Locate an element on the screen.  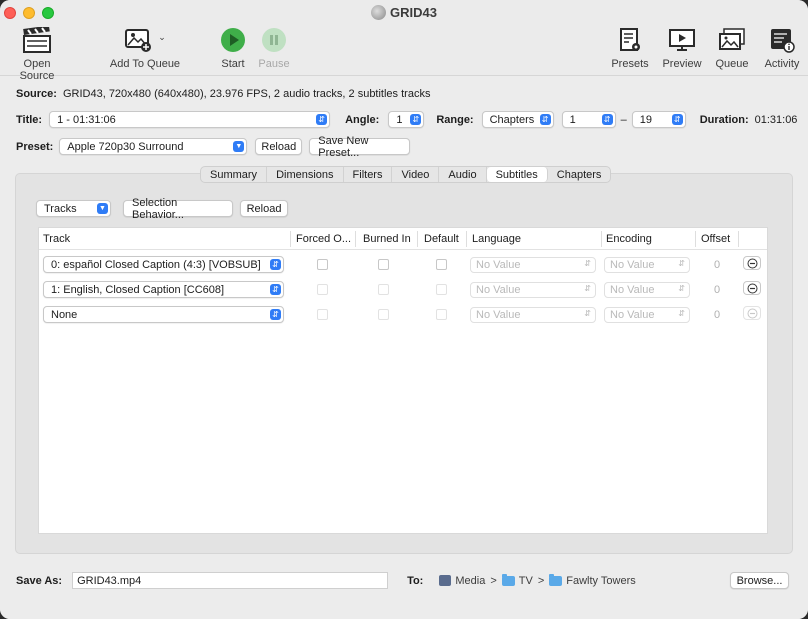
track-popup: 1: English, Closed Caption [CC608] ⇵ is located at coordinates (163, 289).